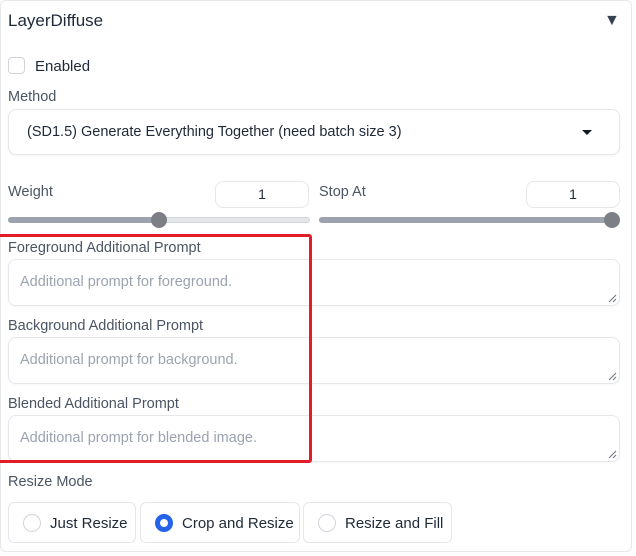 The height and width of the screenshot is (556, 636). I want to click on radio-just-resize: Just Resize, so click(72, 522).